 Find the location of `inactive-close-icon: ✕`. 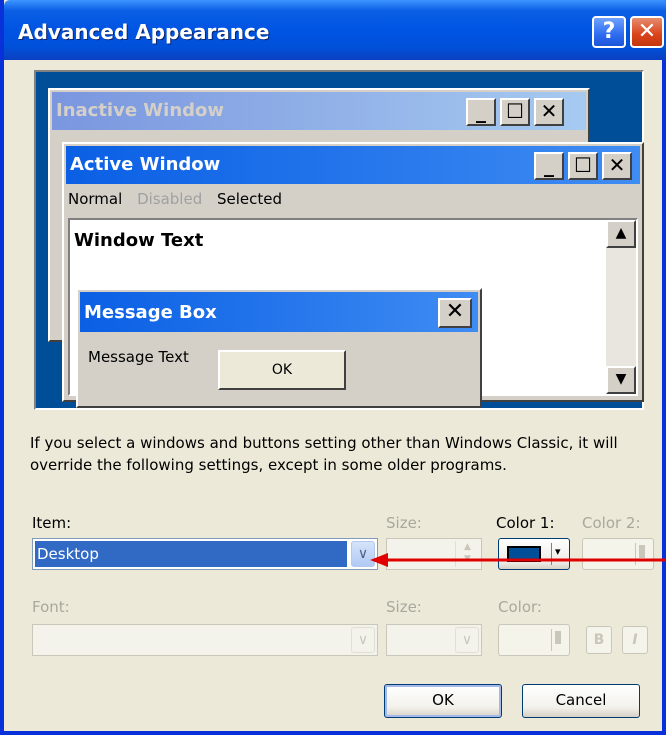

inactive-close-icon: ✕ is located at coordinates (549, 112).